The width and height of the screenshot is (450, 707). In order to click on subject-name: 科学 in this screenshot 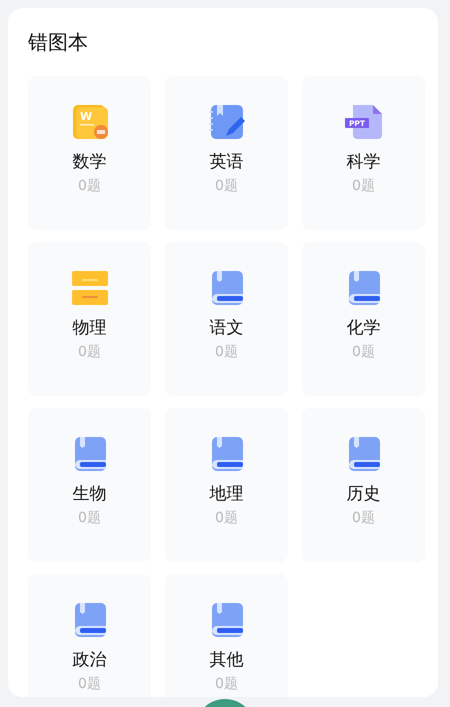, I will do `click(363, 162)`.